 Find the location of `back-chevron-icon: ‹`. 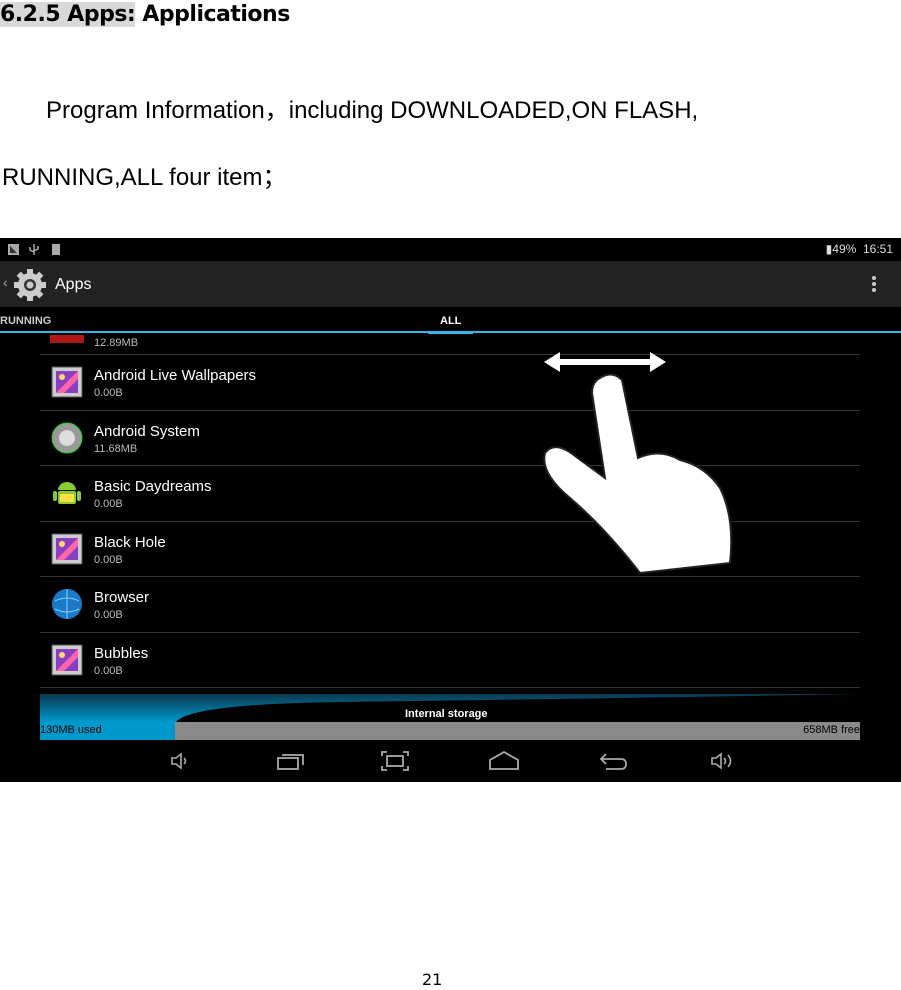

back-chevron-icon: ‹ is located at coordinates (5, 282).